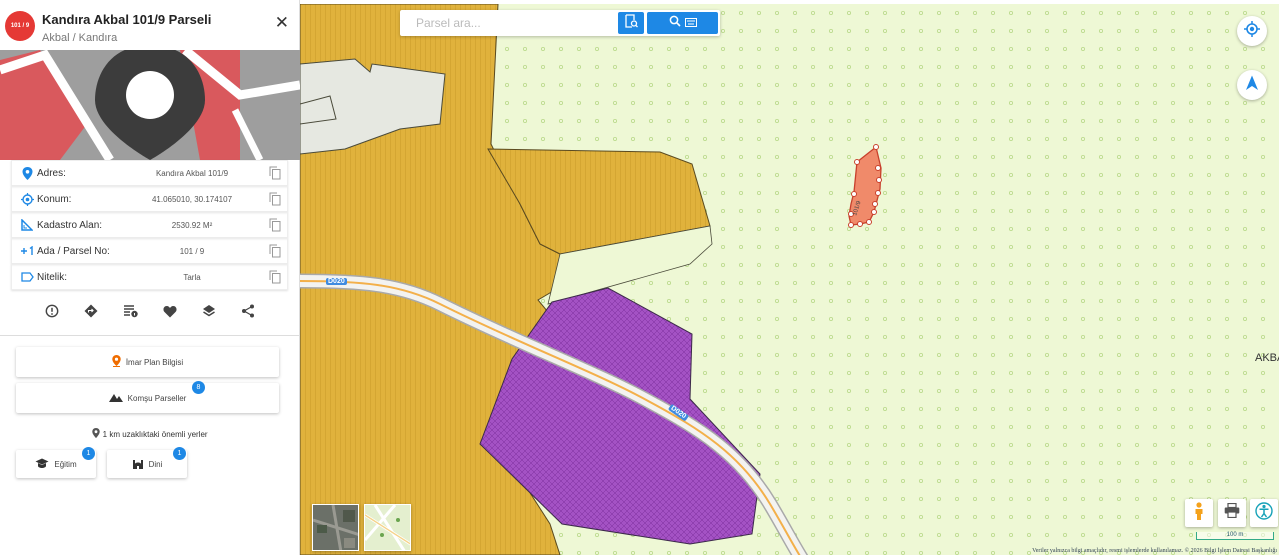 The width and height of the screenshot is (1279, 555). What do you see at coordinates (521, 23) in the screenshot?
I see `parcel-search-input` at bounding box center [521, 23].